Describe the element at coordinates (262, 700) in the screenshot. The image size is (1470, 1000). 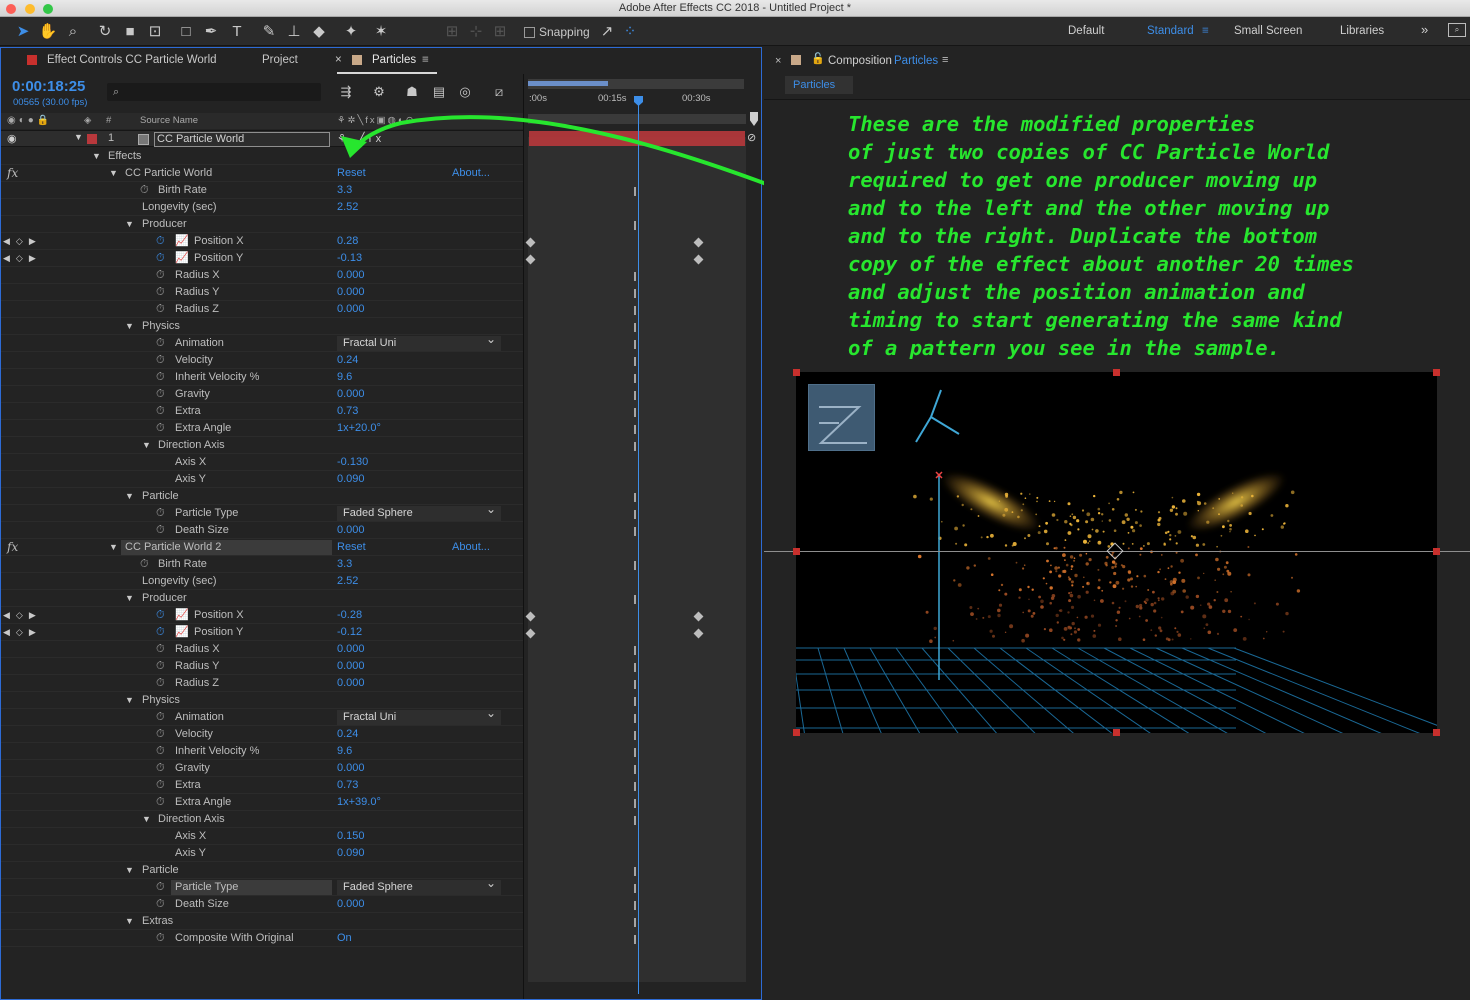
I see `physics-group: ▼ Physics` at that location.